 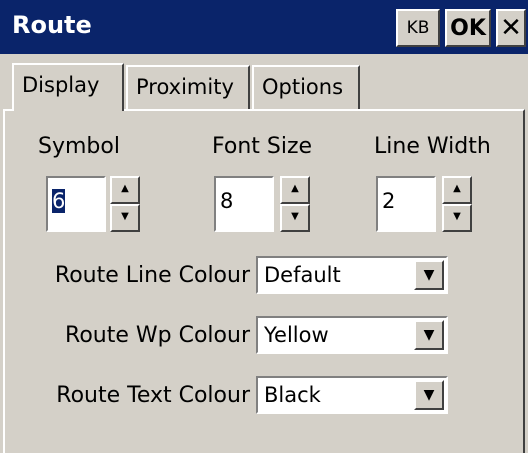 I want to click on route-line-colour-value: Default, so click(x=302, y=275).